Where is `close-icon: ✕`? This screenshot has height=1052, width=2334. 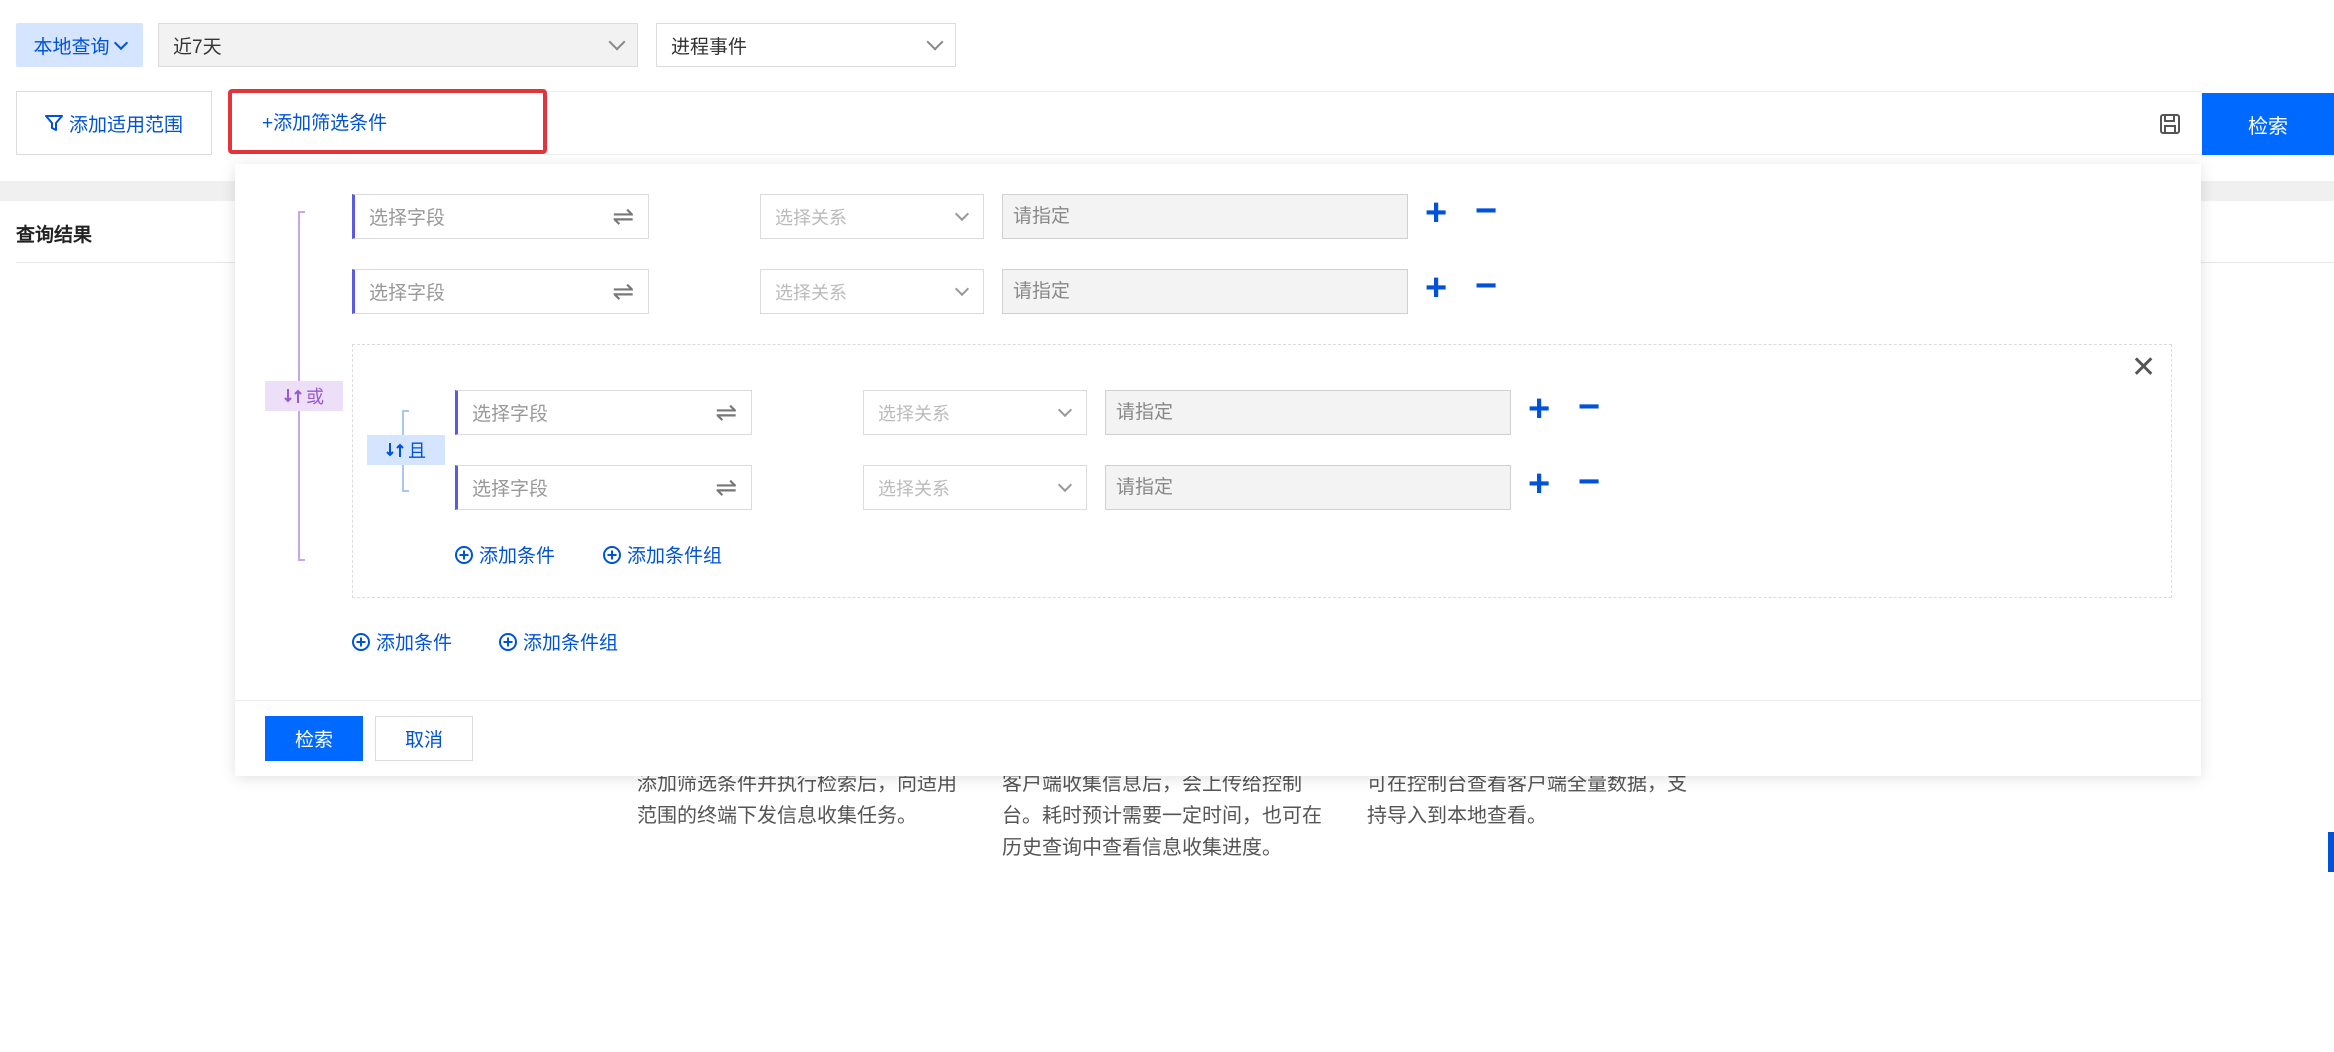 close-icon: ✕ is located at coordinates (2143, 368).